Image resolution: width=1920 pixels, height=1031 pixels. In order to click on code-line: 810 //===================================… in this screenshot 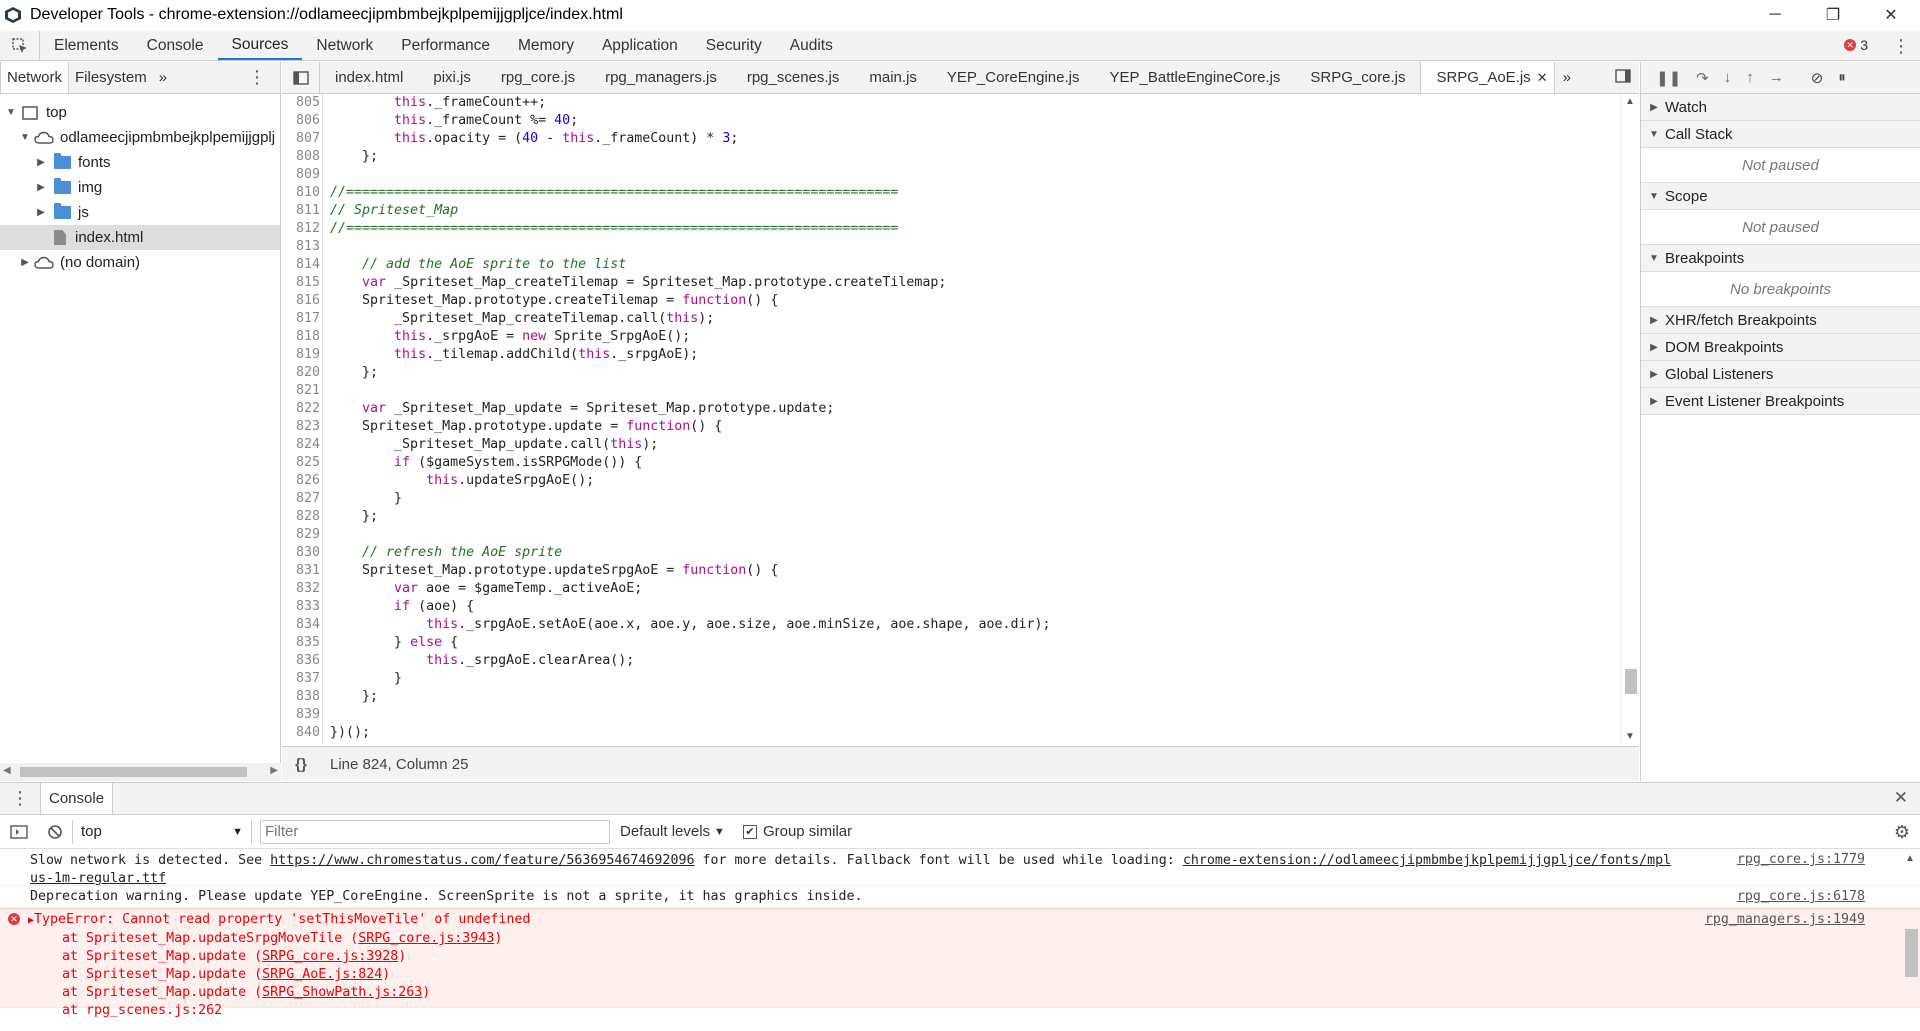, I will do `click(951, 193)`.